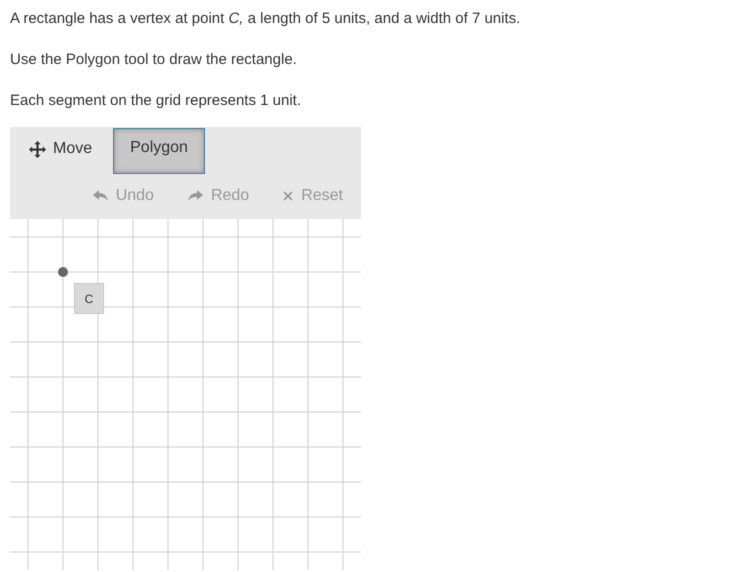 This screenshot has height=572, width=731. I want to click on point-marker, so click(63, 272).